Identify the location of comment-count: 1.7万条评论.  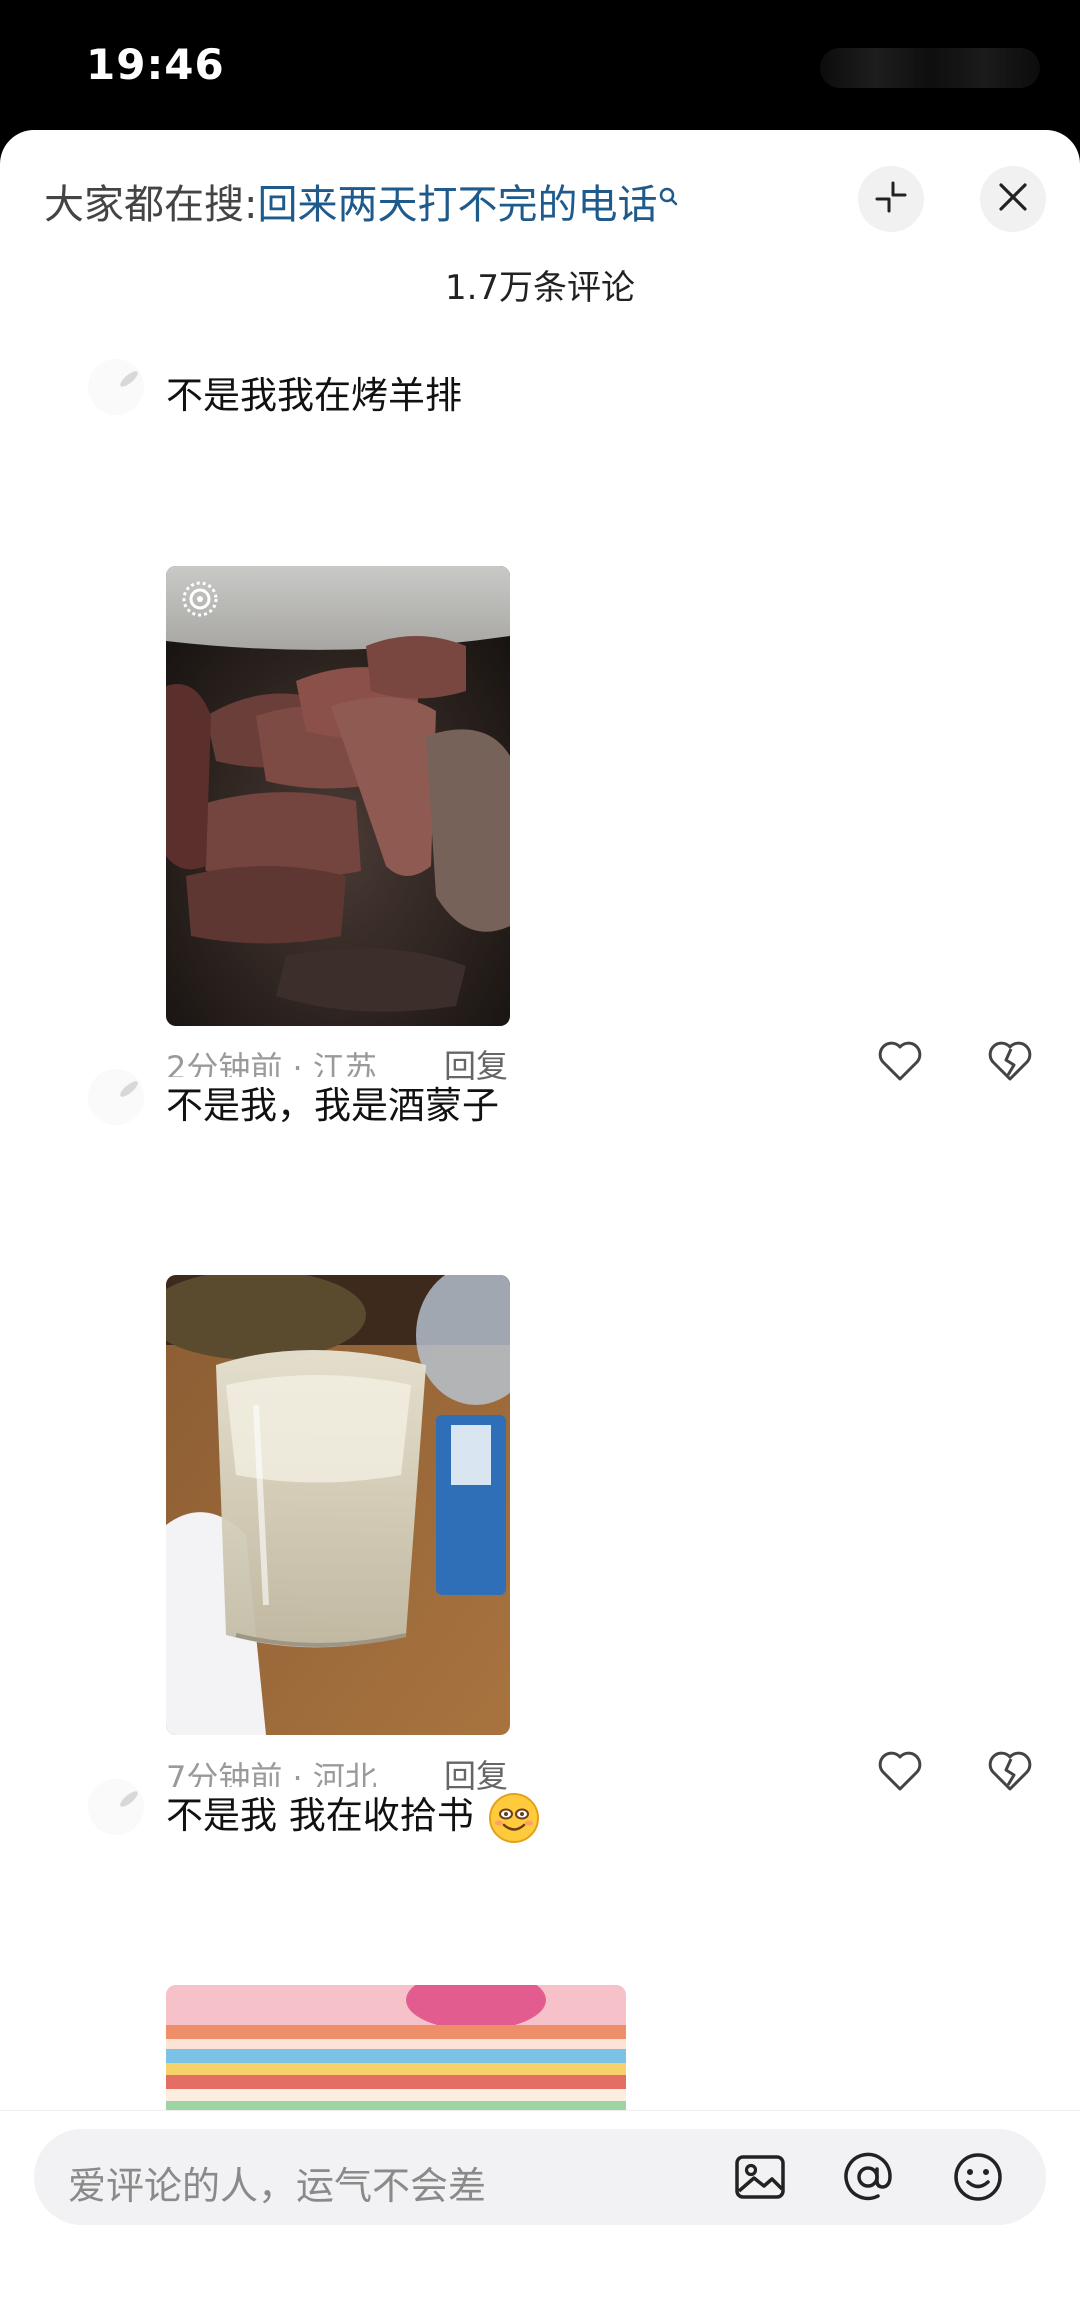
(540, 288).